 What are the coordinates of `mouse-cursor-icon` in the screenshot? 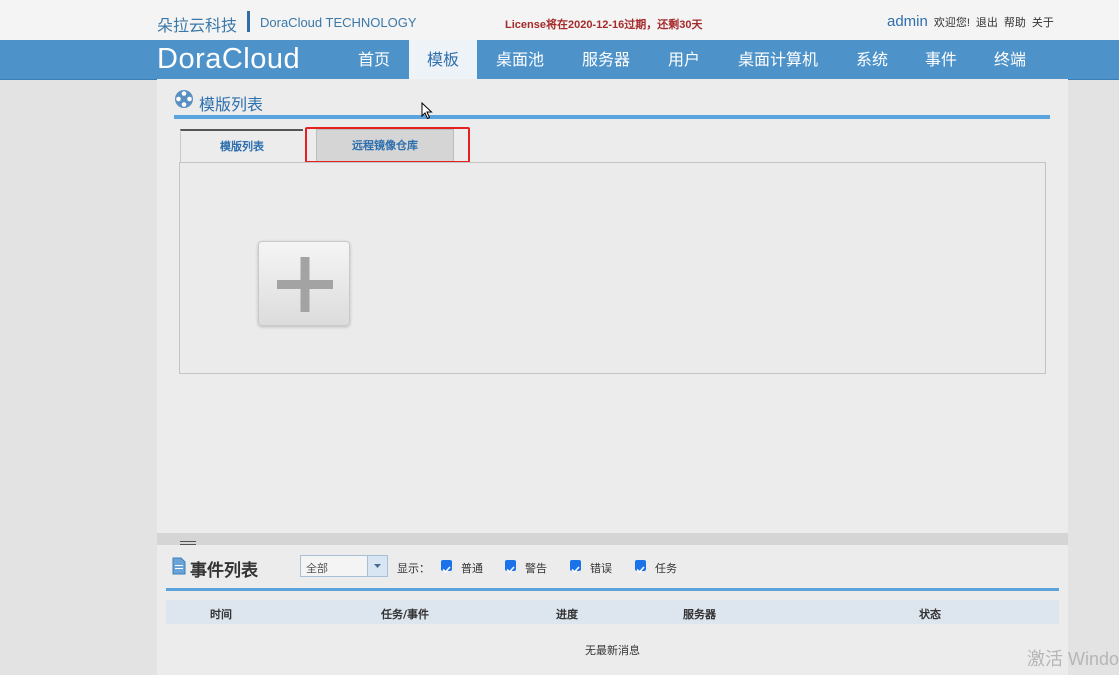 It's located at (427, 112).